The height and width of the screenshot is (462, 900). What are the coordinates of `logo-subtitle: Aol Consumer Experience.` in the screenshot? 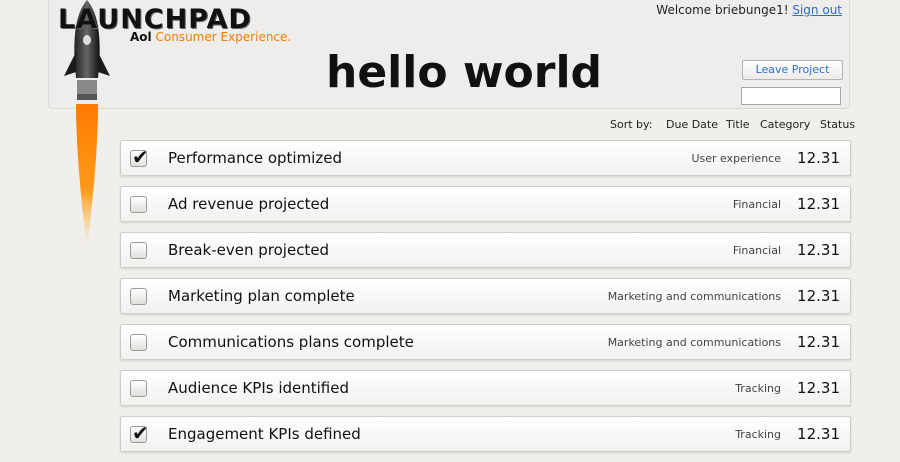 It's located at (210, 37).